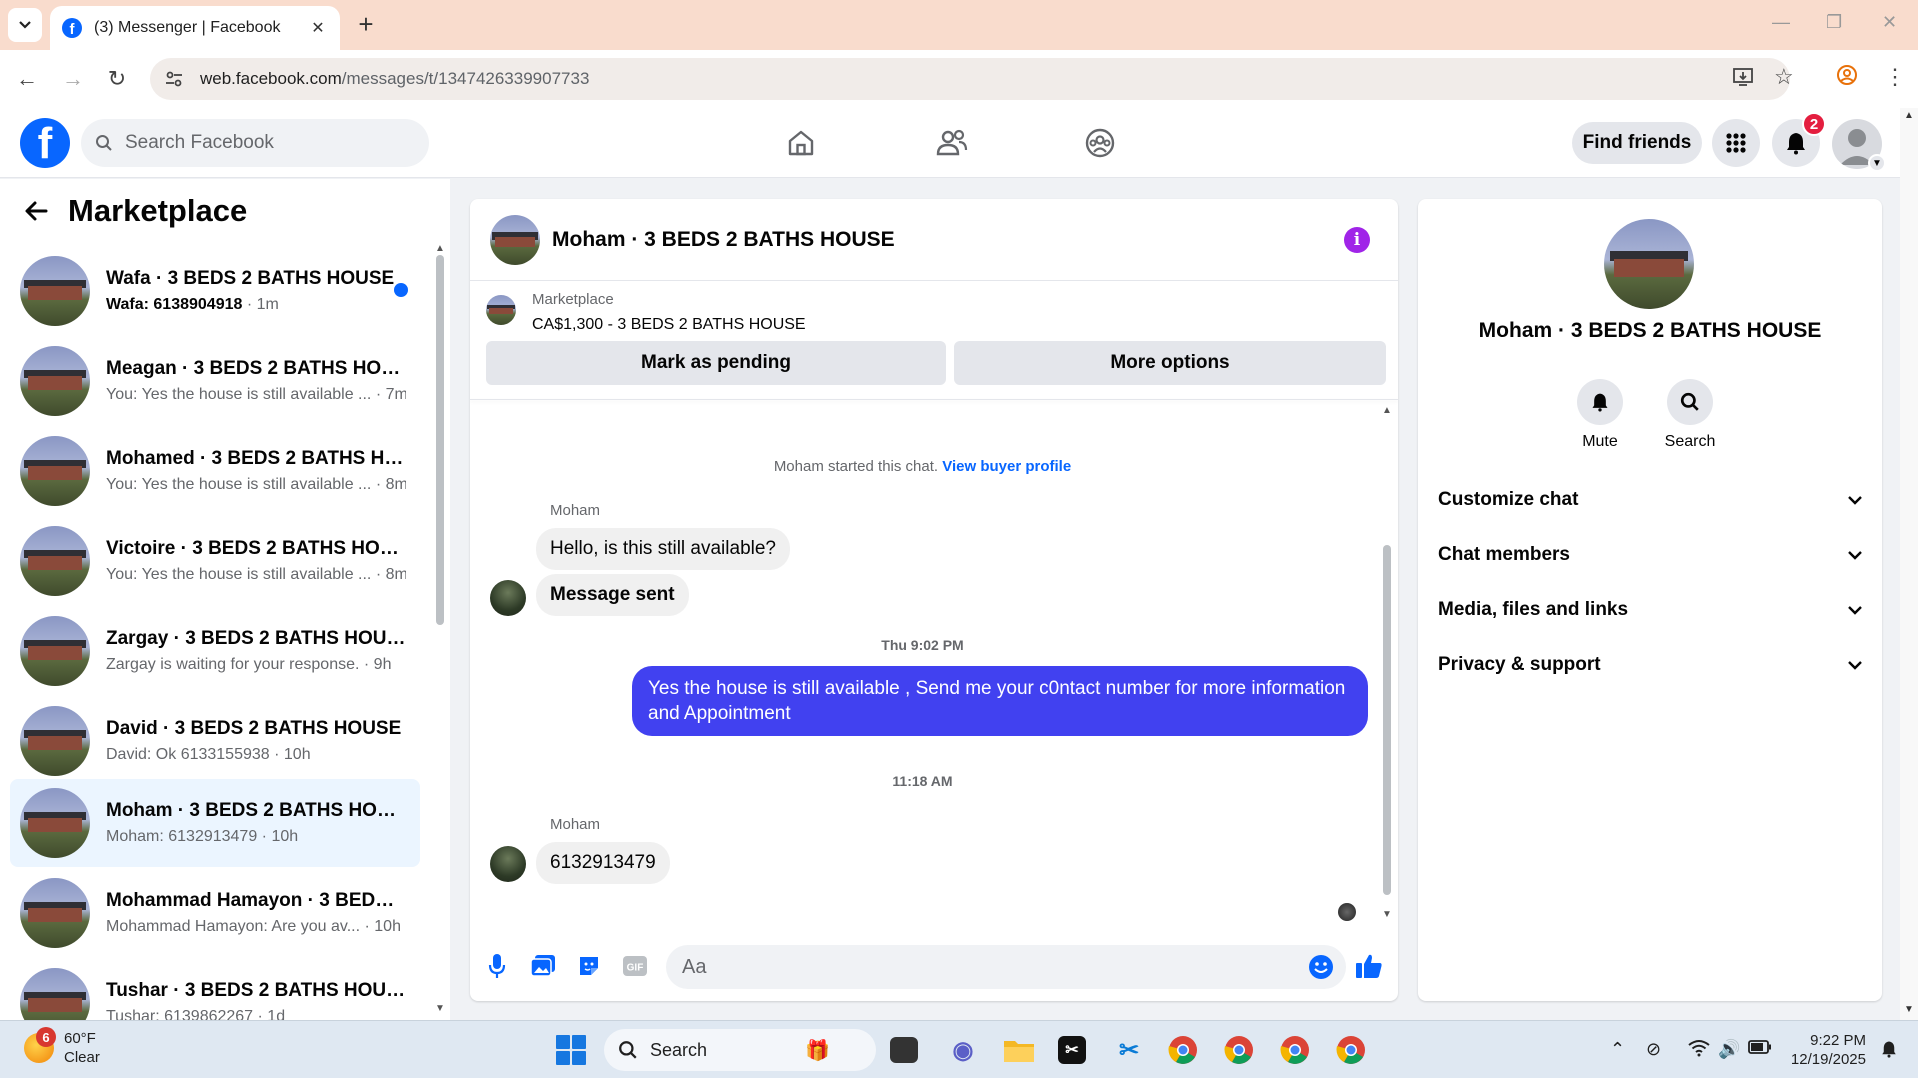  Describe the element at coordinates (1183, 1050) in the screenshot. I see `chrome-icon` at that location.